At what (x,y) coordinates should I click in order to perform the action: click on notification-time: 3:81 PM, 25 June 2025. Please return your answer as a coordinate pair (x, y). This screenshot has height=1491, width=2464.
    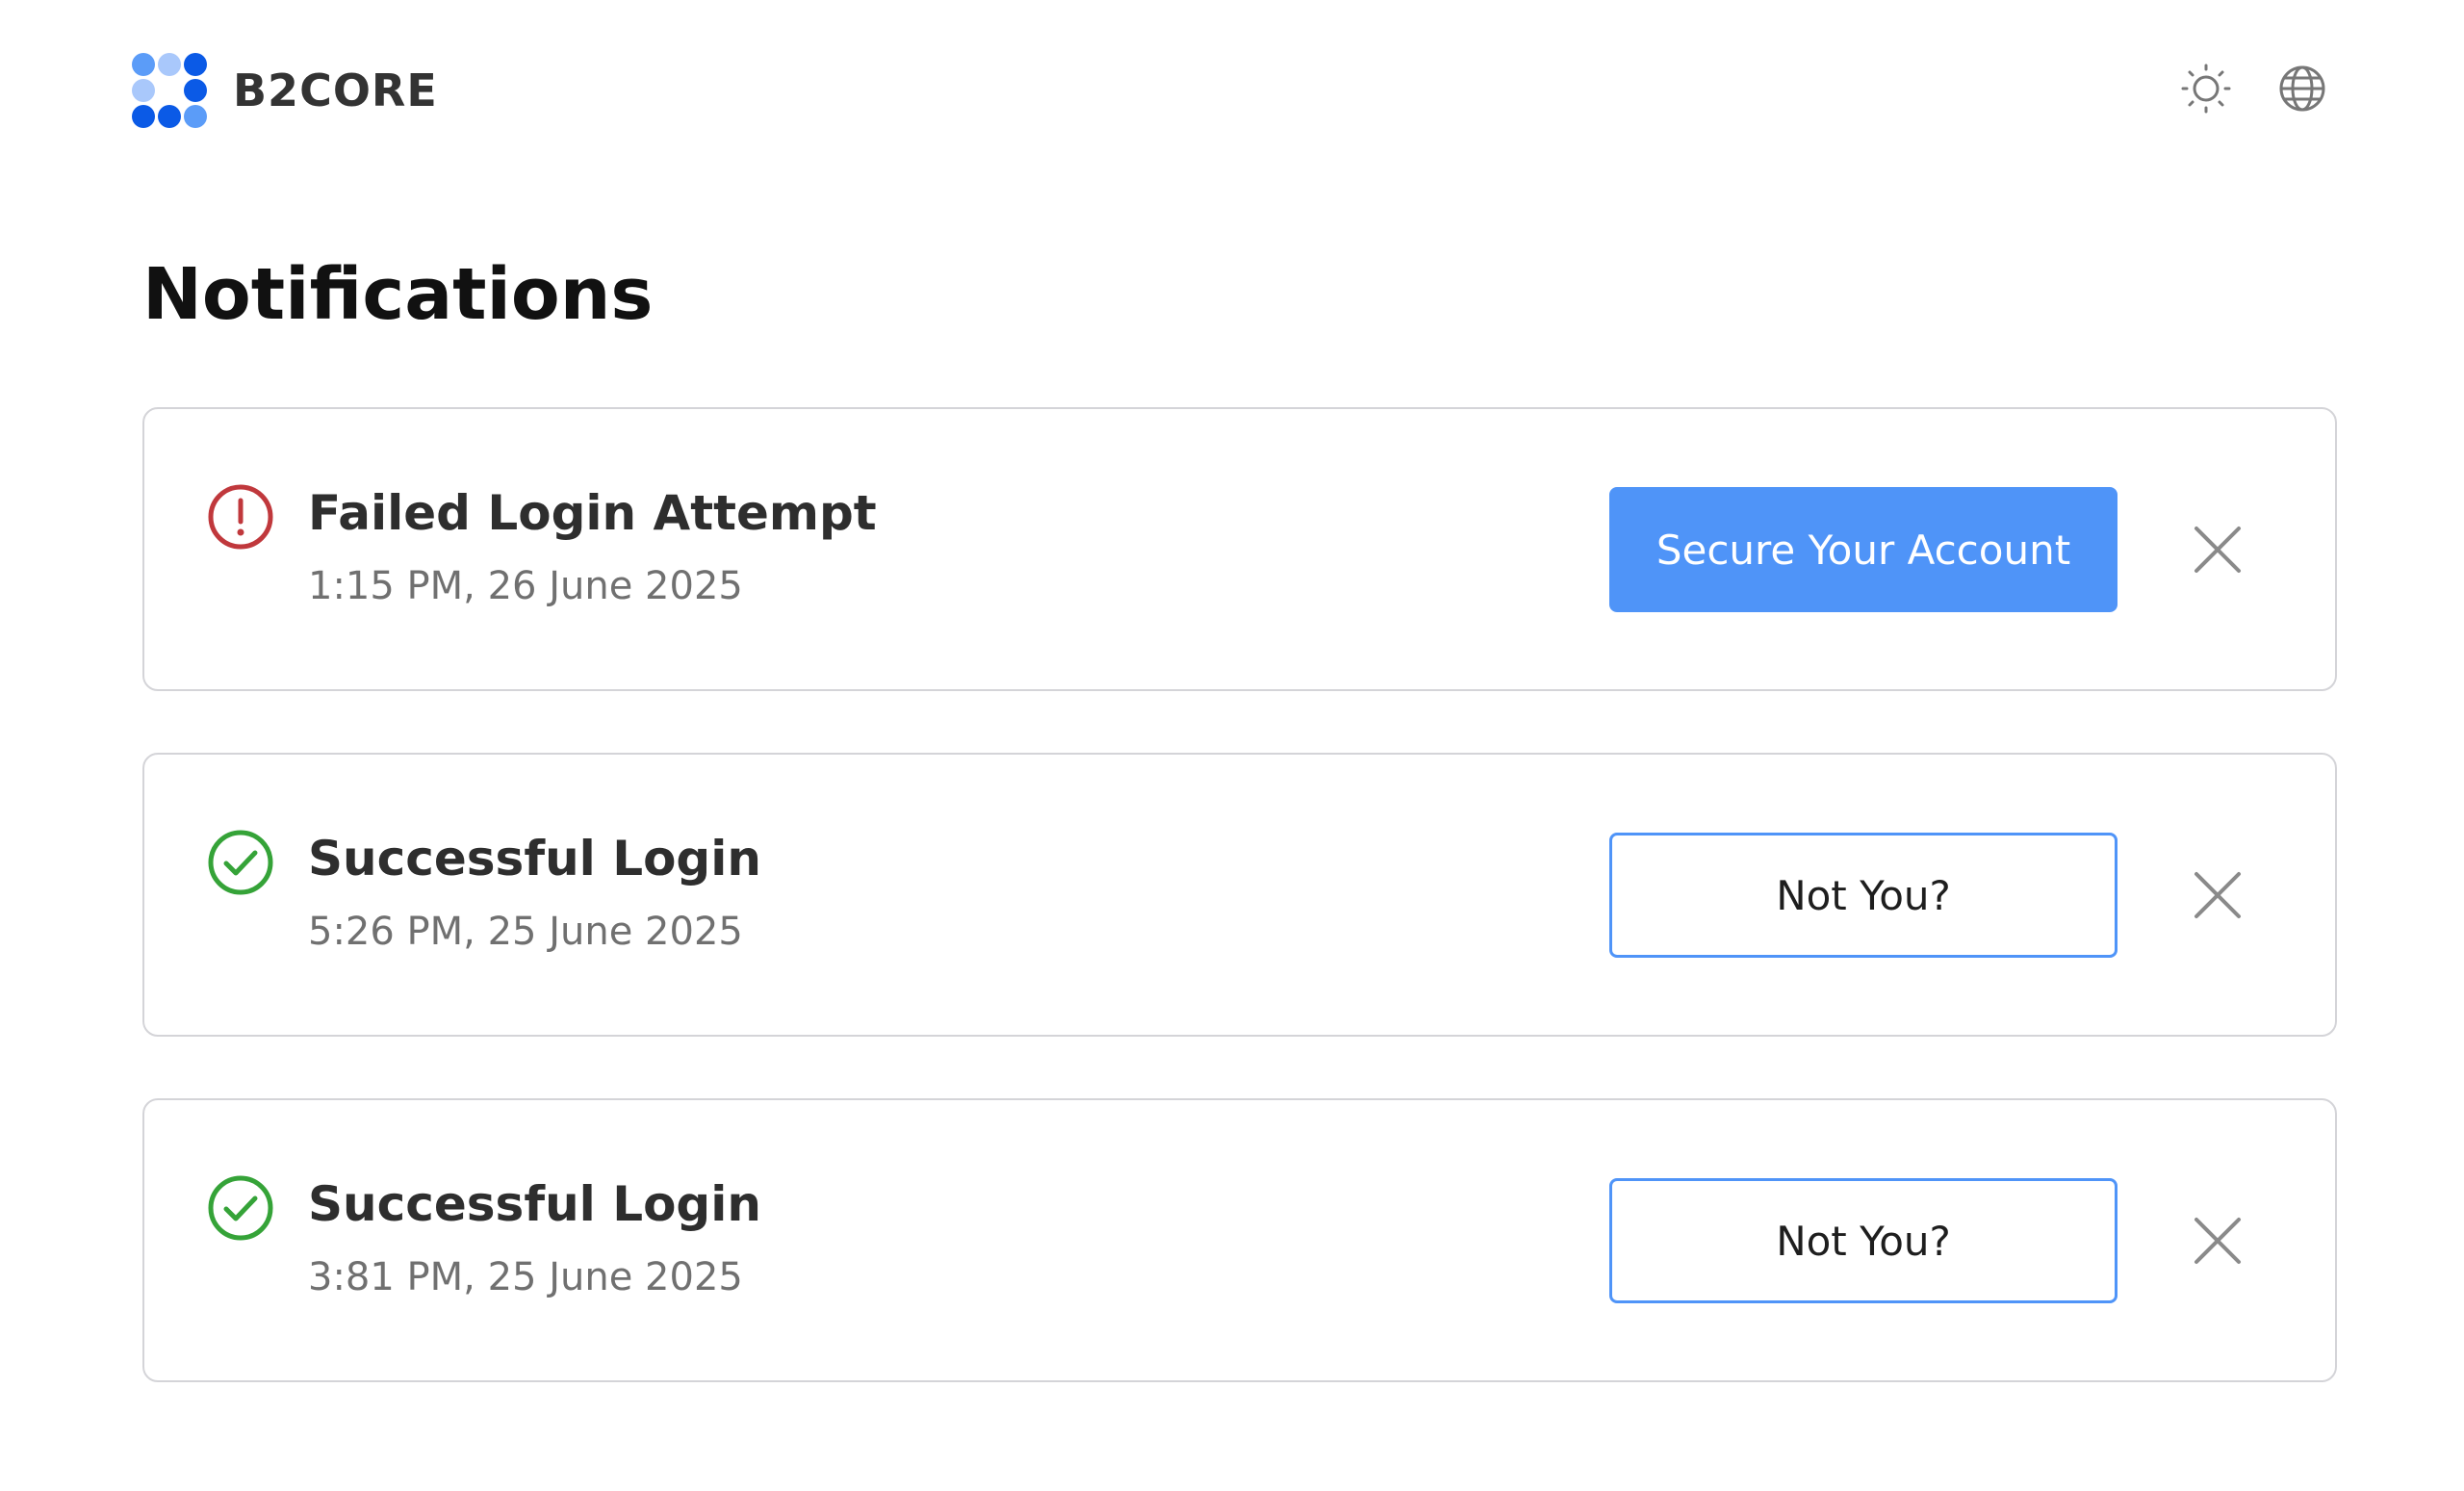
    Looking at the image, I should click on (525, 1277).